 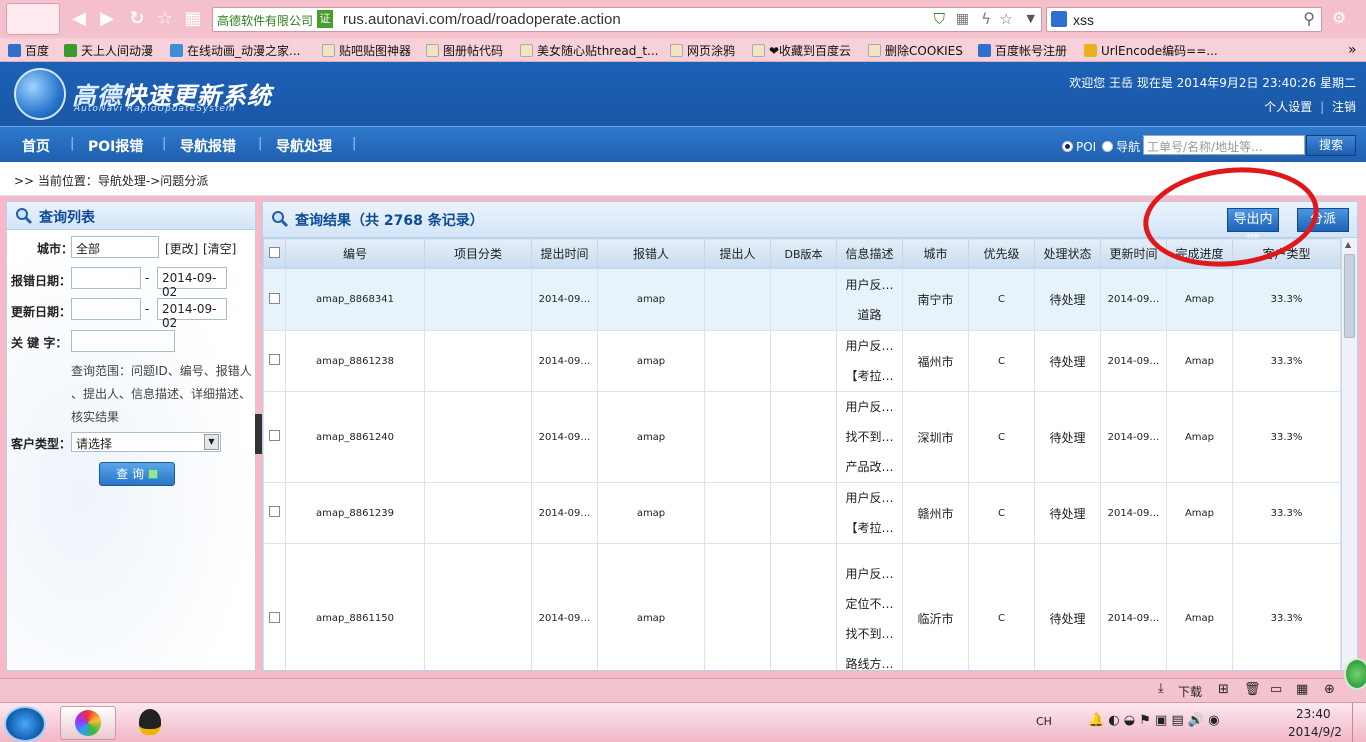 What do you see at coordinates (137, 474) in the screenshot?
I see `query-button: 查 询` at bounding box center [137, 474].